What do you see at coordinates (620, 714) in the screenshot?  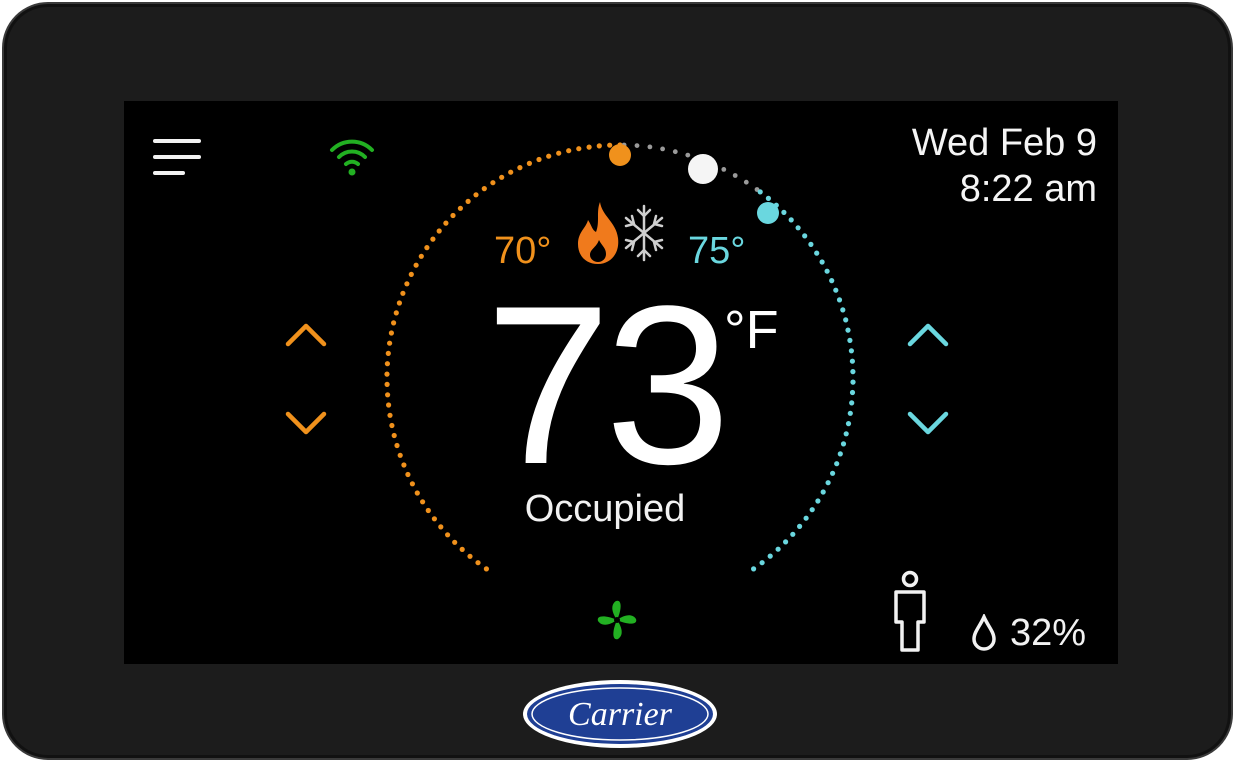 I see `brand-name: Carrier` at bounding box center [620, 714].